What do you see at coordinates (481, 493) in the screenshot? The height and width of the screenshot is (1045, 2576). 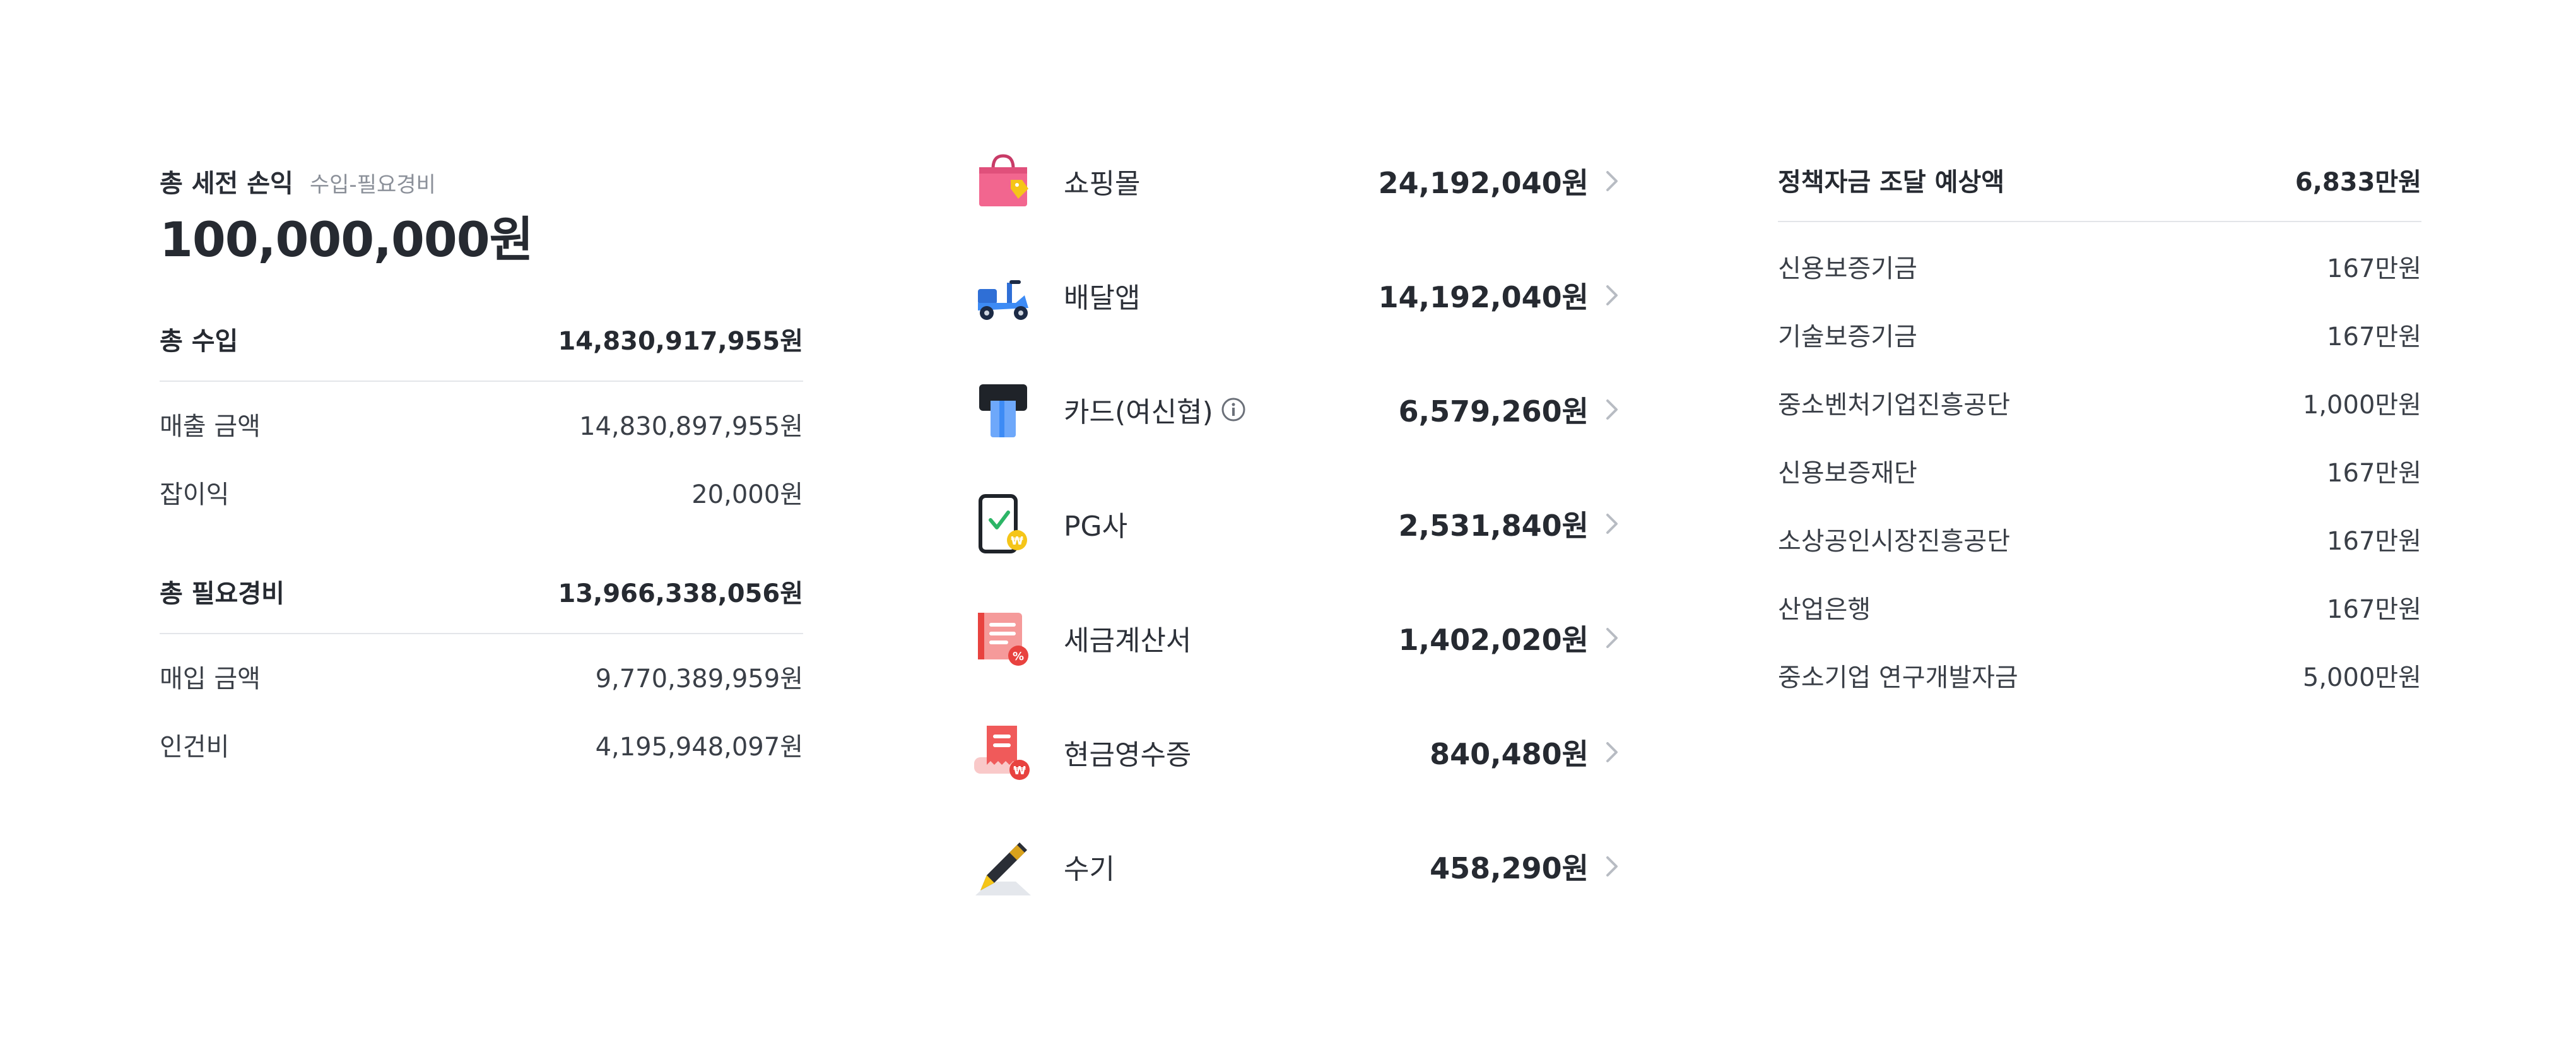 I see `income-item-row: 잡이익 20,000원` at bounding box center [481, 493].